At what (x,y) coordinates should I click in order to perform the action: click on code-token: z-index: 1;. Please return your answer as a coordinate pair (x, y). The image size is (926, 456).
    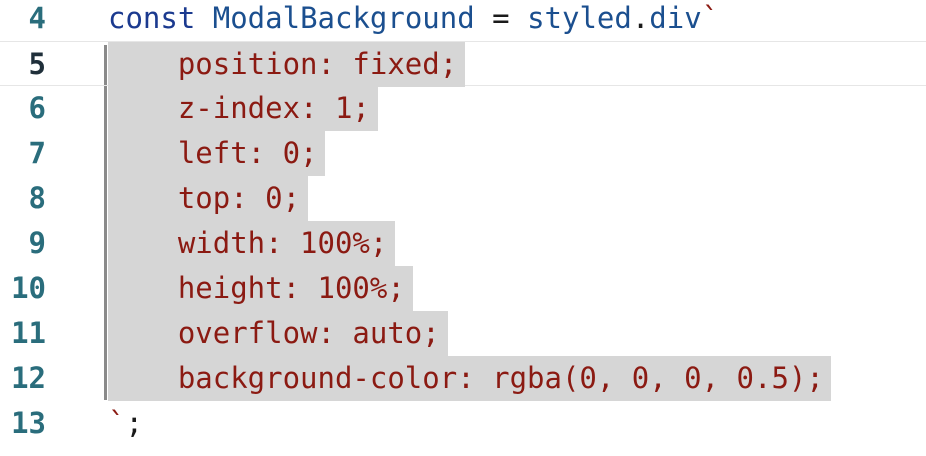
    Looking at the image, I should click on (239, 108).